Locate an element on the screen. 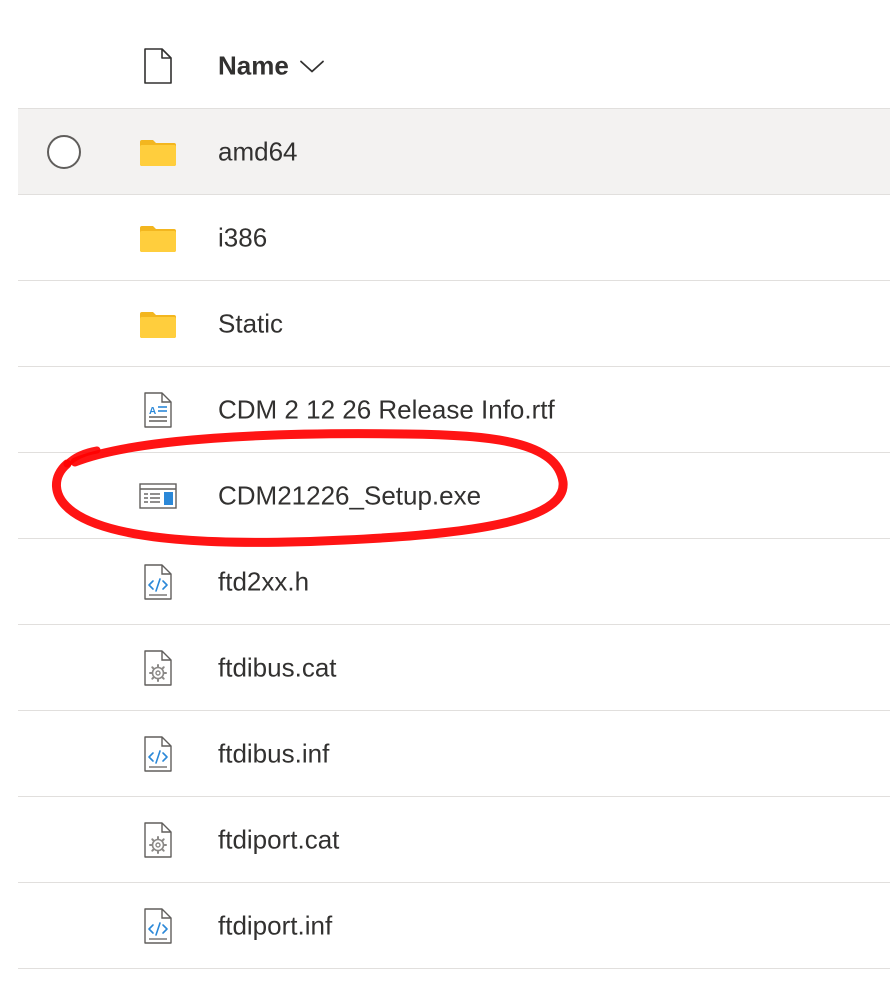 The width and height of the screenshot is (890, 984). file-name-link: CDM21226_Setup.exe is located at coordinates (349, 495).